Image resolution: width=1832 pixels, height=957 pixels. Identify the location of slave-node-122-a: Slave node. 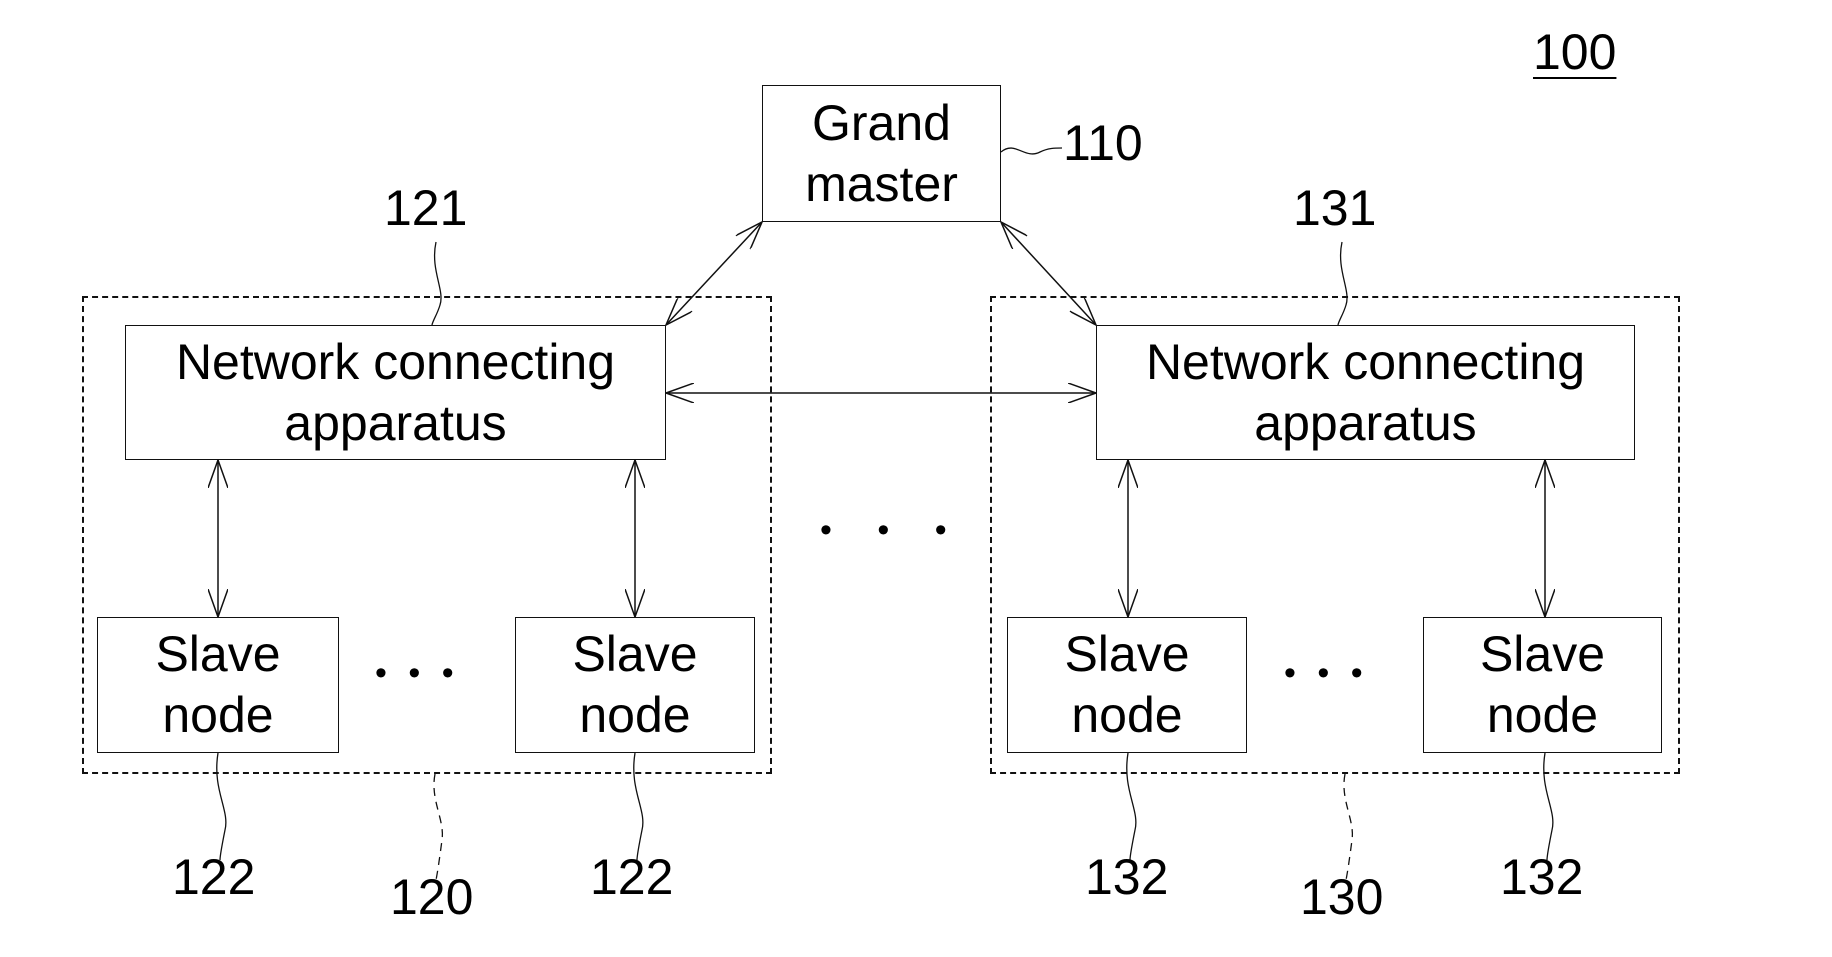
(218, 685).